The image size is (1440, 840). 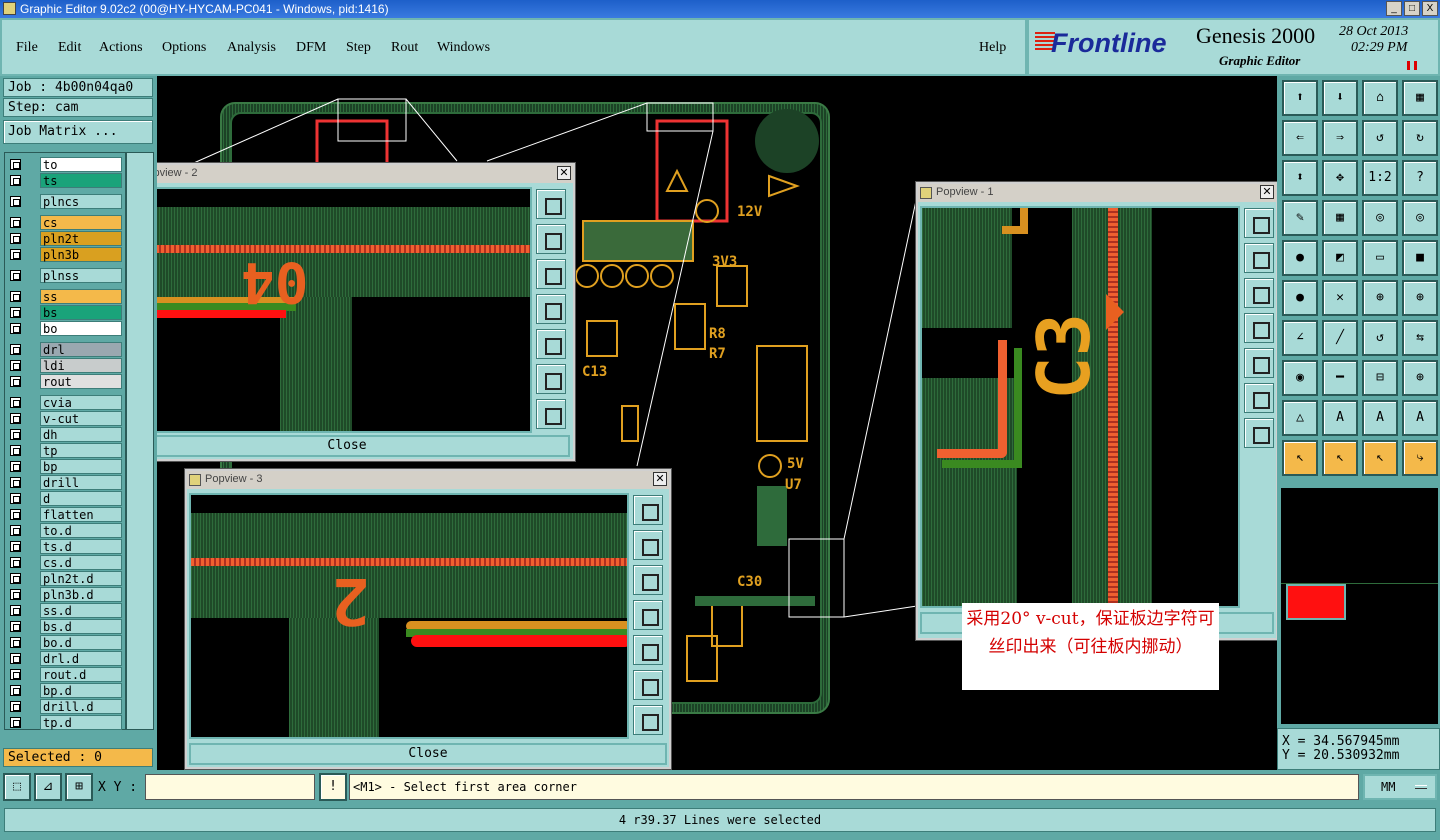 I want to click on menu-analysis: Analysis, so click(x=251, y=48).